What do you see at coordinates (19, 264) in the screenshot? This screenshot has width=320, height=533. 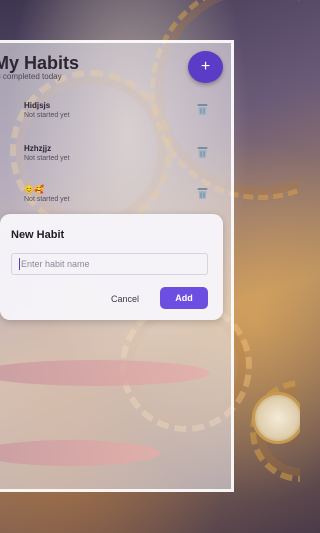 I see `text-cursor` at bounding box center [19, 264].